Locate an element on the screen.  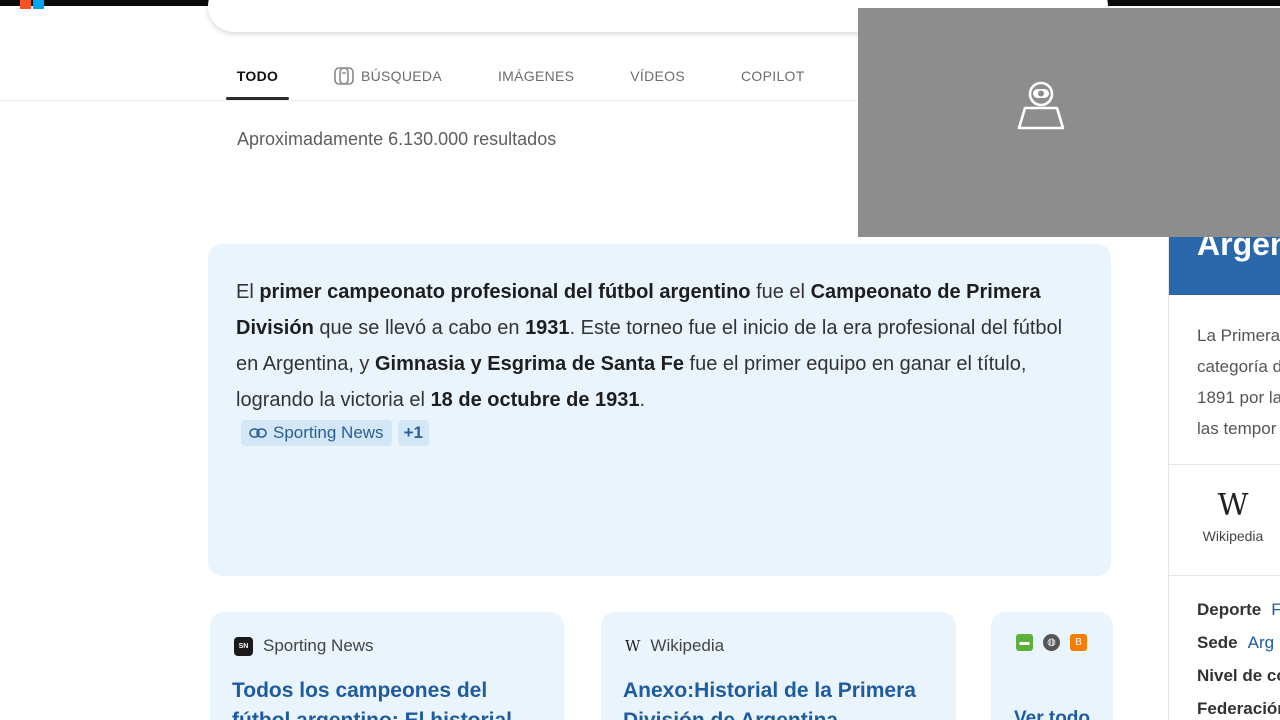
fact-row: Deporte F is located at coordinates (1238, 616).